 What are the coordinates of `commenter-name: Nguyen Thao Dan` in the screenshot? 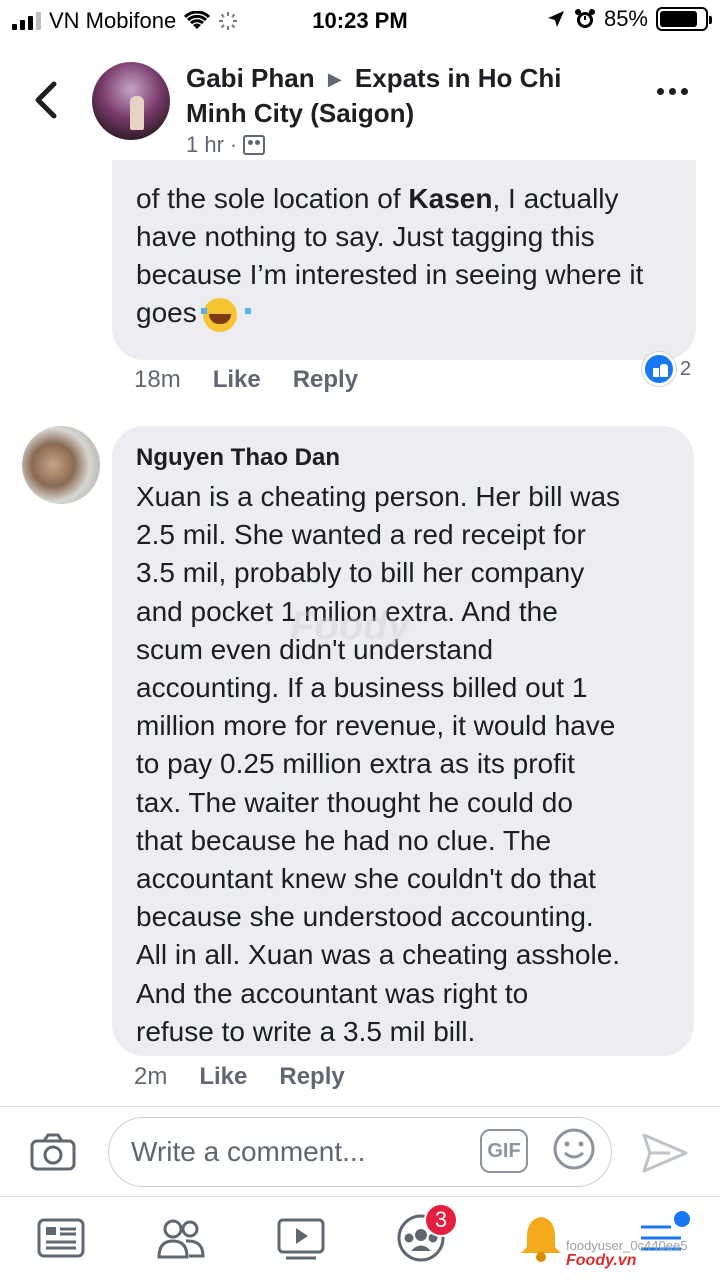 It's located at (404, 458).